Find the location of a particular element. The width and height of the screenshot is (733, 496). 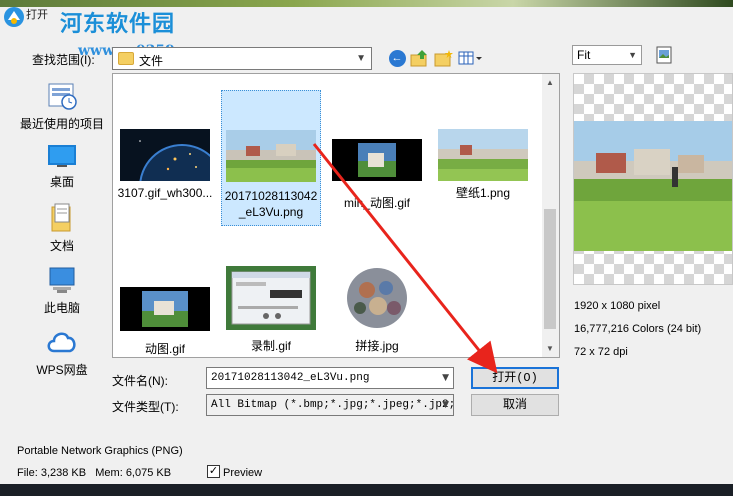

place-label: 桌面 is located at coordinates (61, 182).